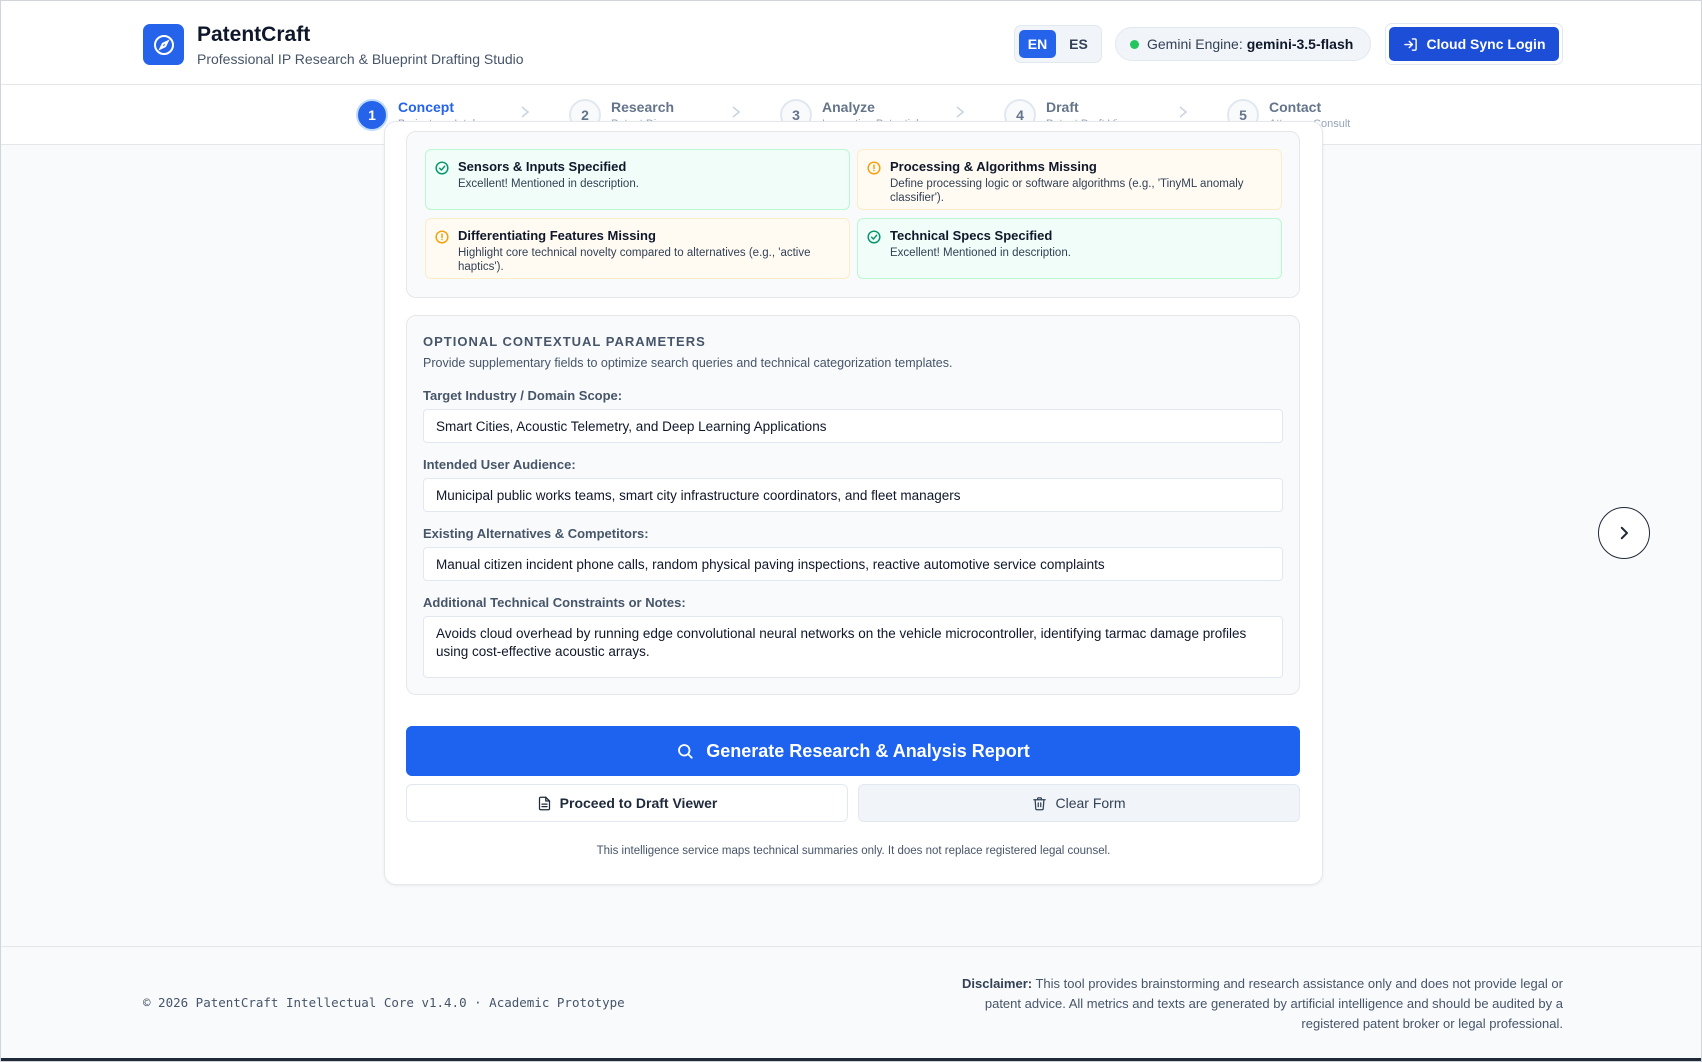  Describe the element at coordinates (1058, 44) in the screenshot. I see `language-toggle: EN ES` at that location.